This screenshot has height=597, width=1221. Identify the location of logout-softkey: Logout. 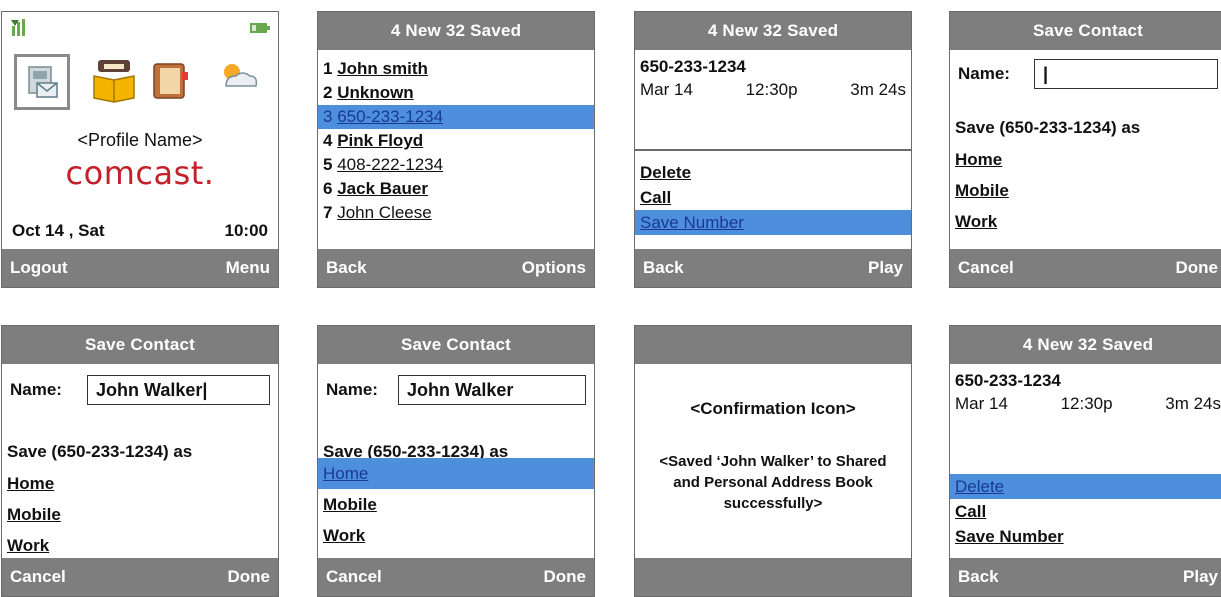
(39, 268).